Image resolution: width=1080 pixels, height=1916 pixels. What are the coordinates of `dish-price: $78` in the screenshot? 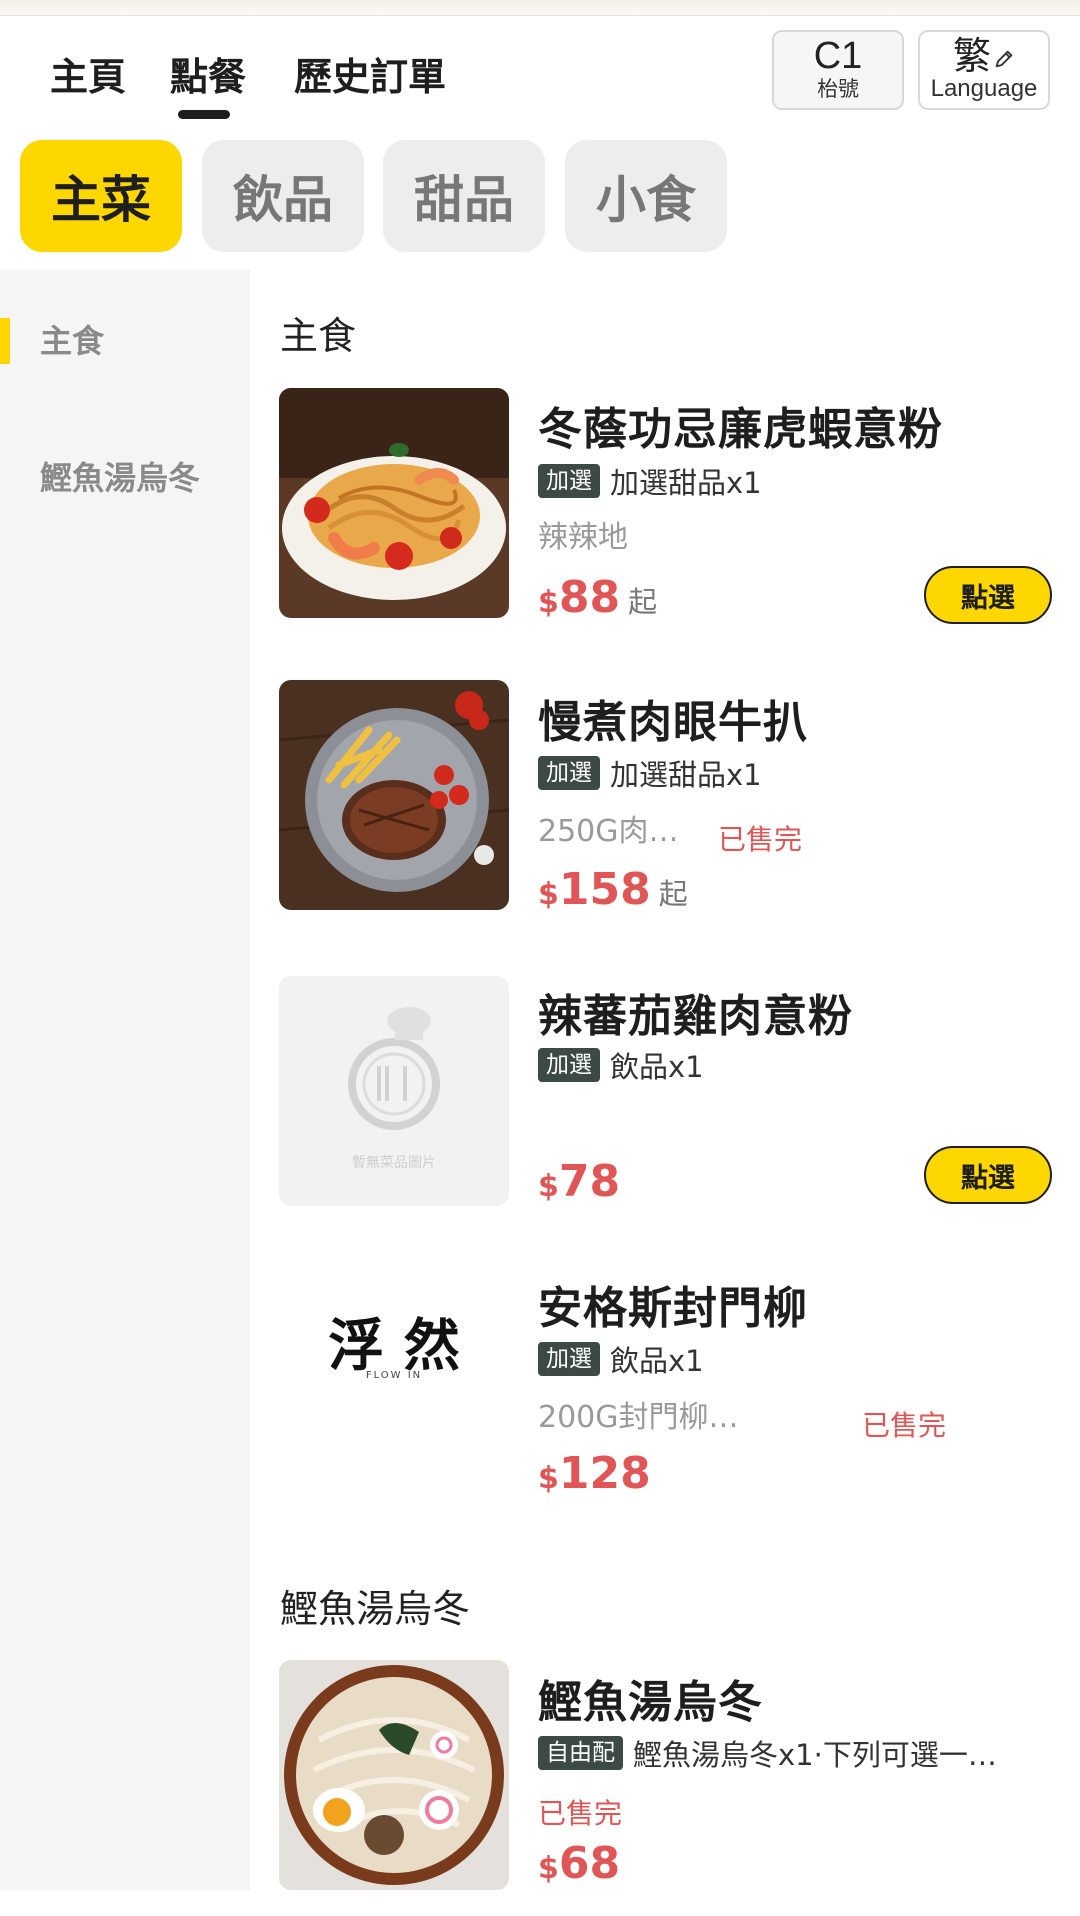 It's located at (579, 1181).